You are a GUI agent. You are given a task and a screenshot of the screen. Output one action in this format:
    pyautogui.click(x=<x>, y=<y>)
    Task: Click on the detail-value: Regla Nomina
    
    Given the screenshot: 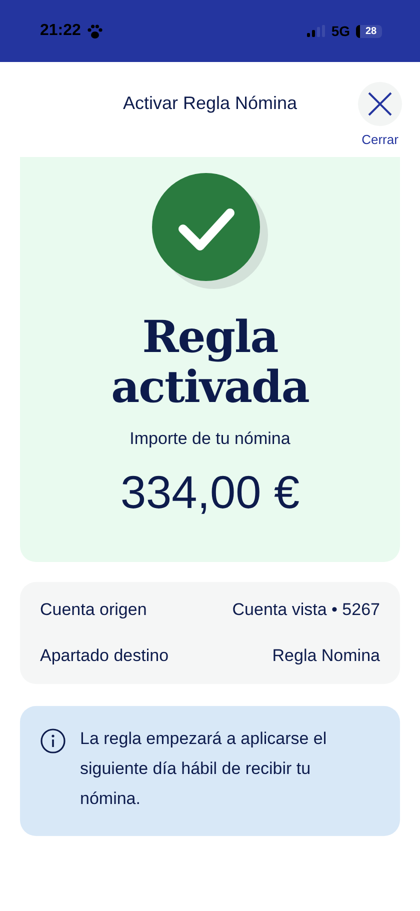 What is the action you would take?
    pyautogui.click(x=326, y=656)
    